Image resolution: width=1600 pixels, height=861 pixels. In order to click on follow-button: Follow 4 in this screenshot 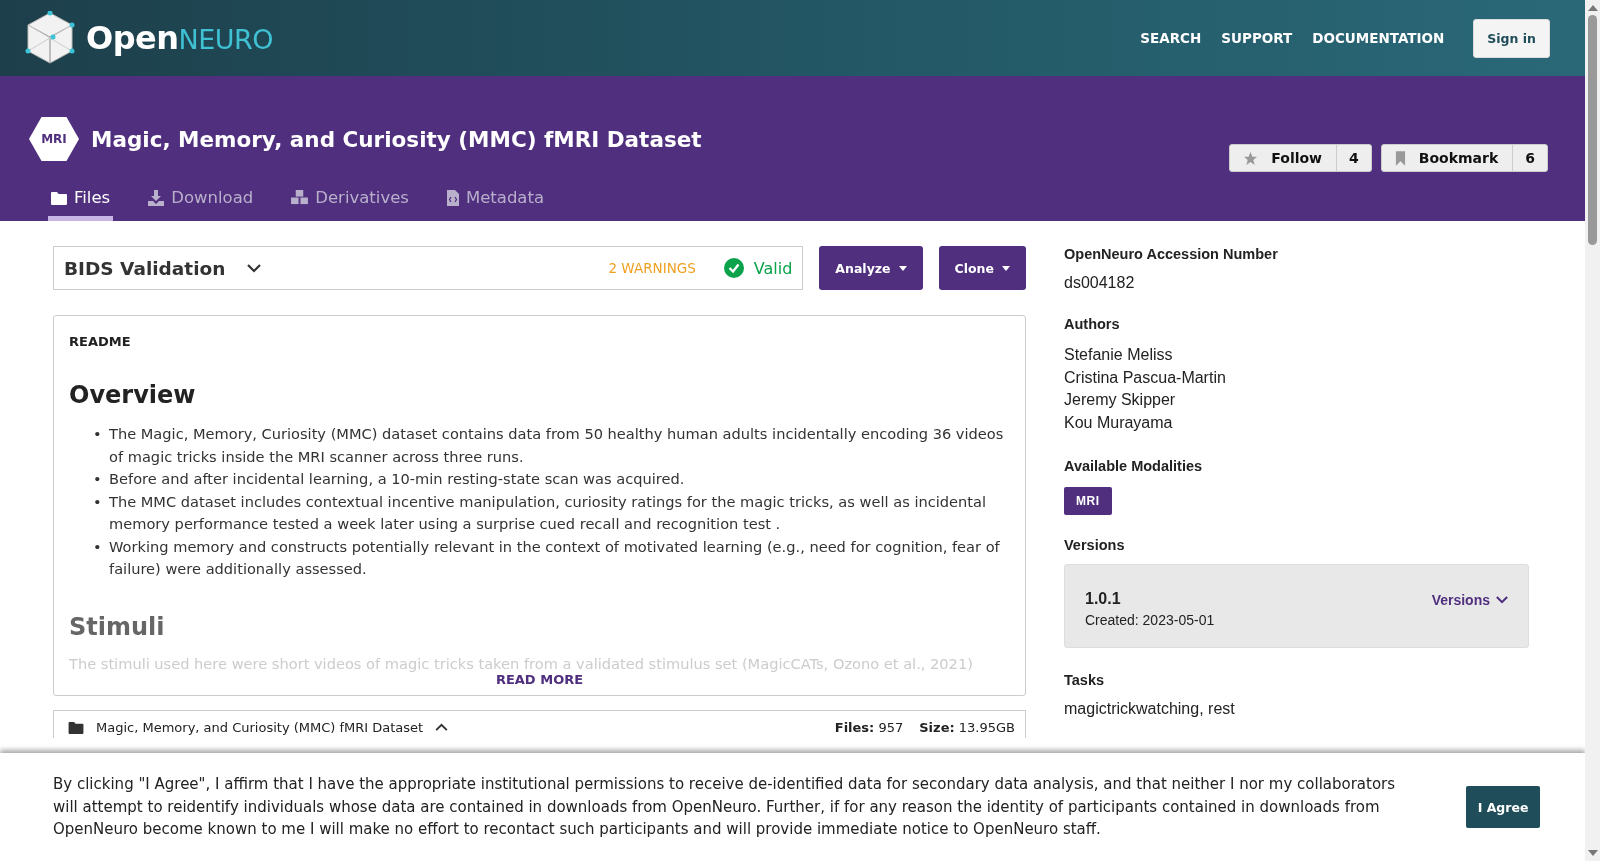, I will do `click(1300, 158)`.